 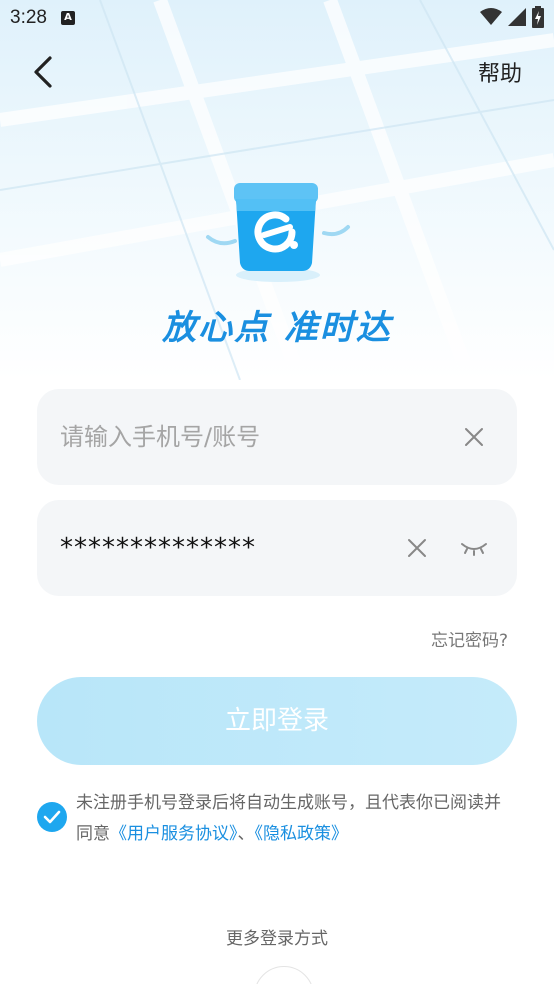 I want to click on help-button: 帮助, so click(x=500, y=72).